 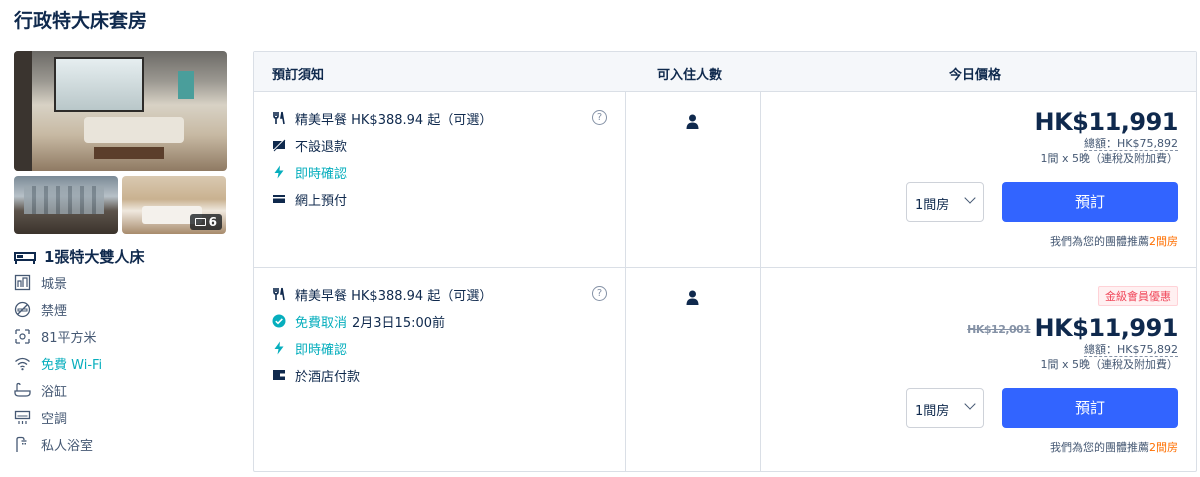 What do you see at coordinates (22, 309) in the screenshot?
I see `no-smoking-icon` at bounding box center [22, 309].